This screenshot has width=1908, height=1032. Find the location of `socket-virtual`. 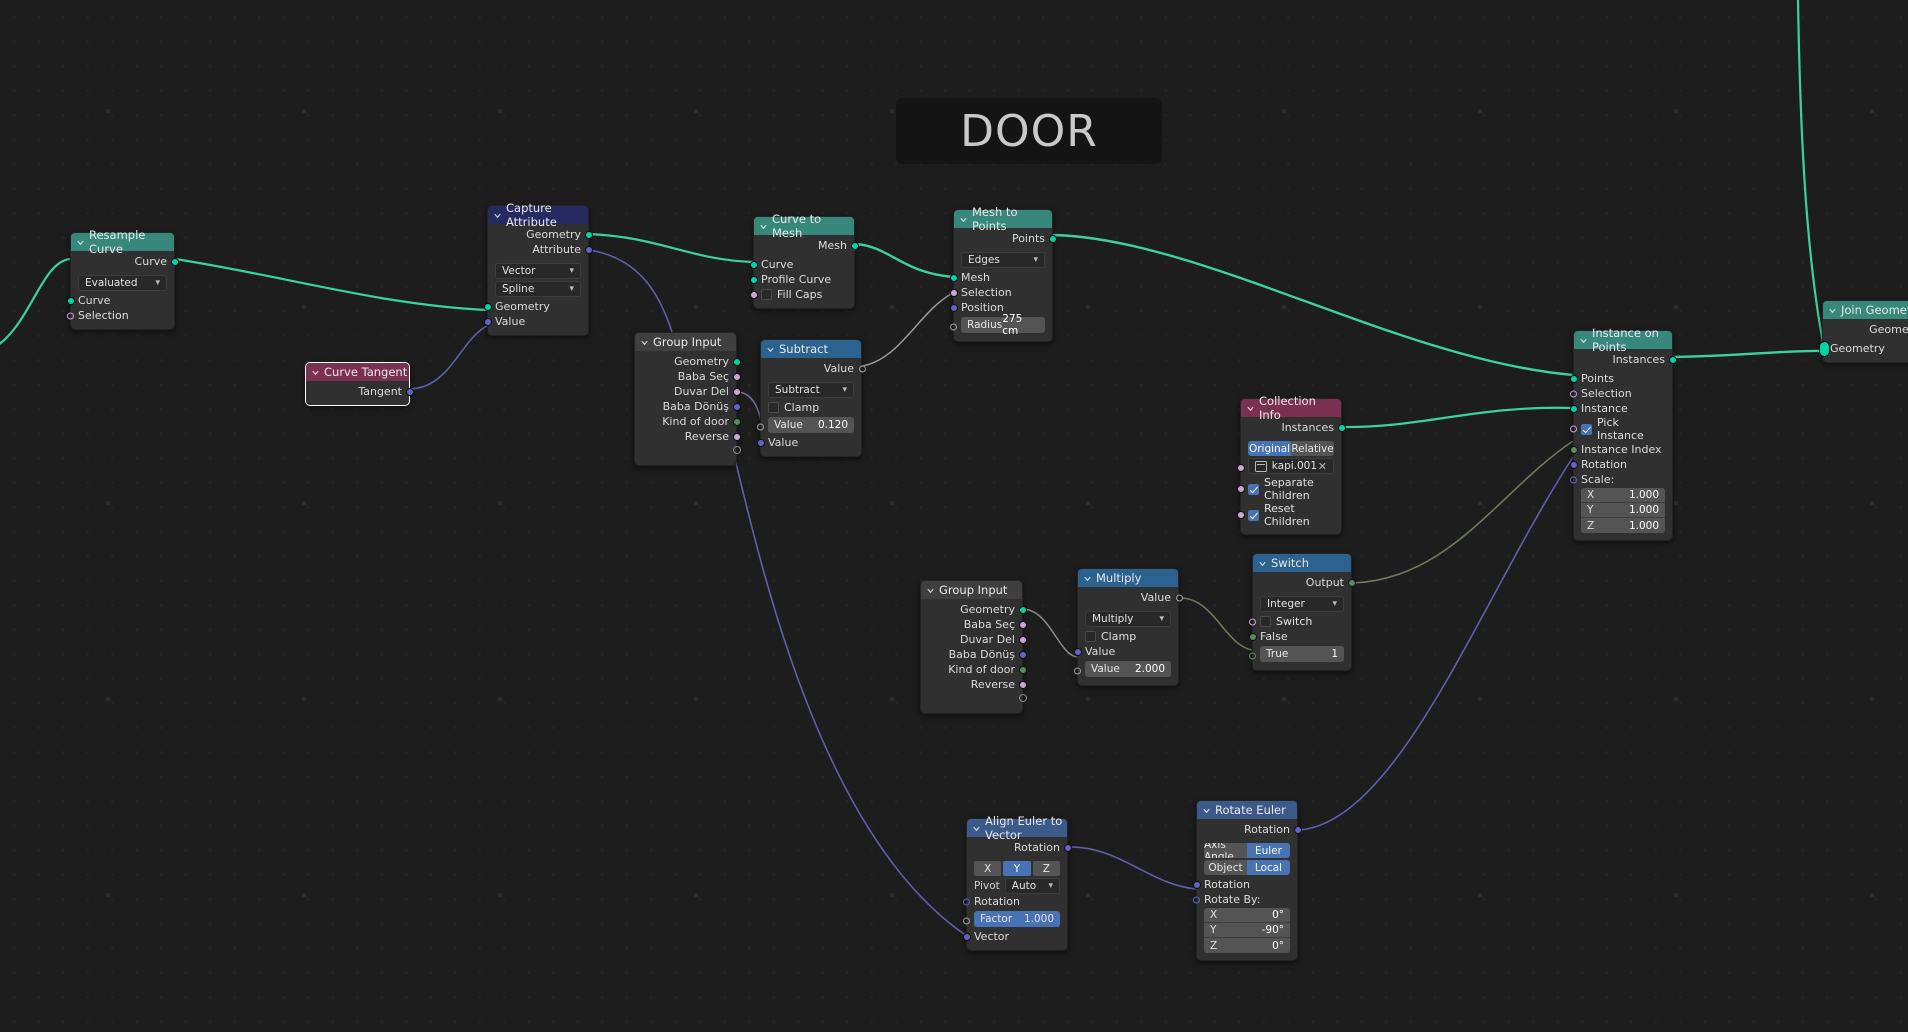

socket-virtual is located at coordinates (1022, 698).